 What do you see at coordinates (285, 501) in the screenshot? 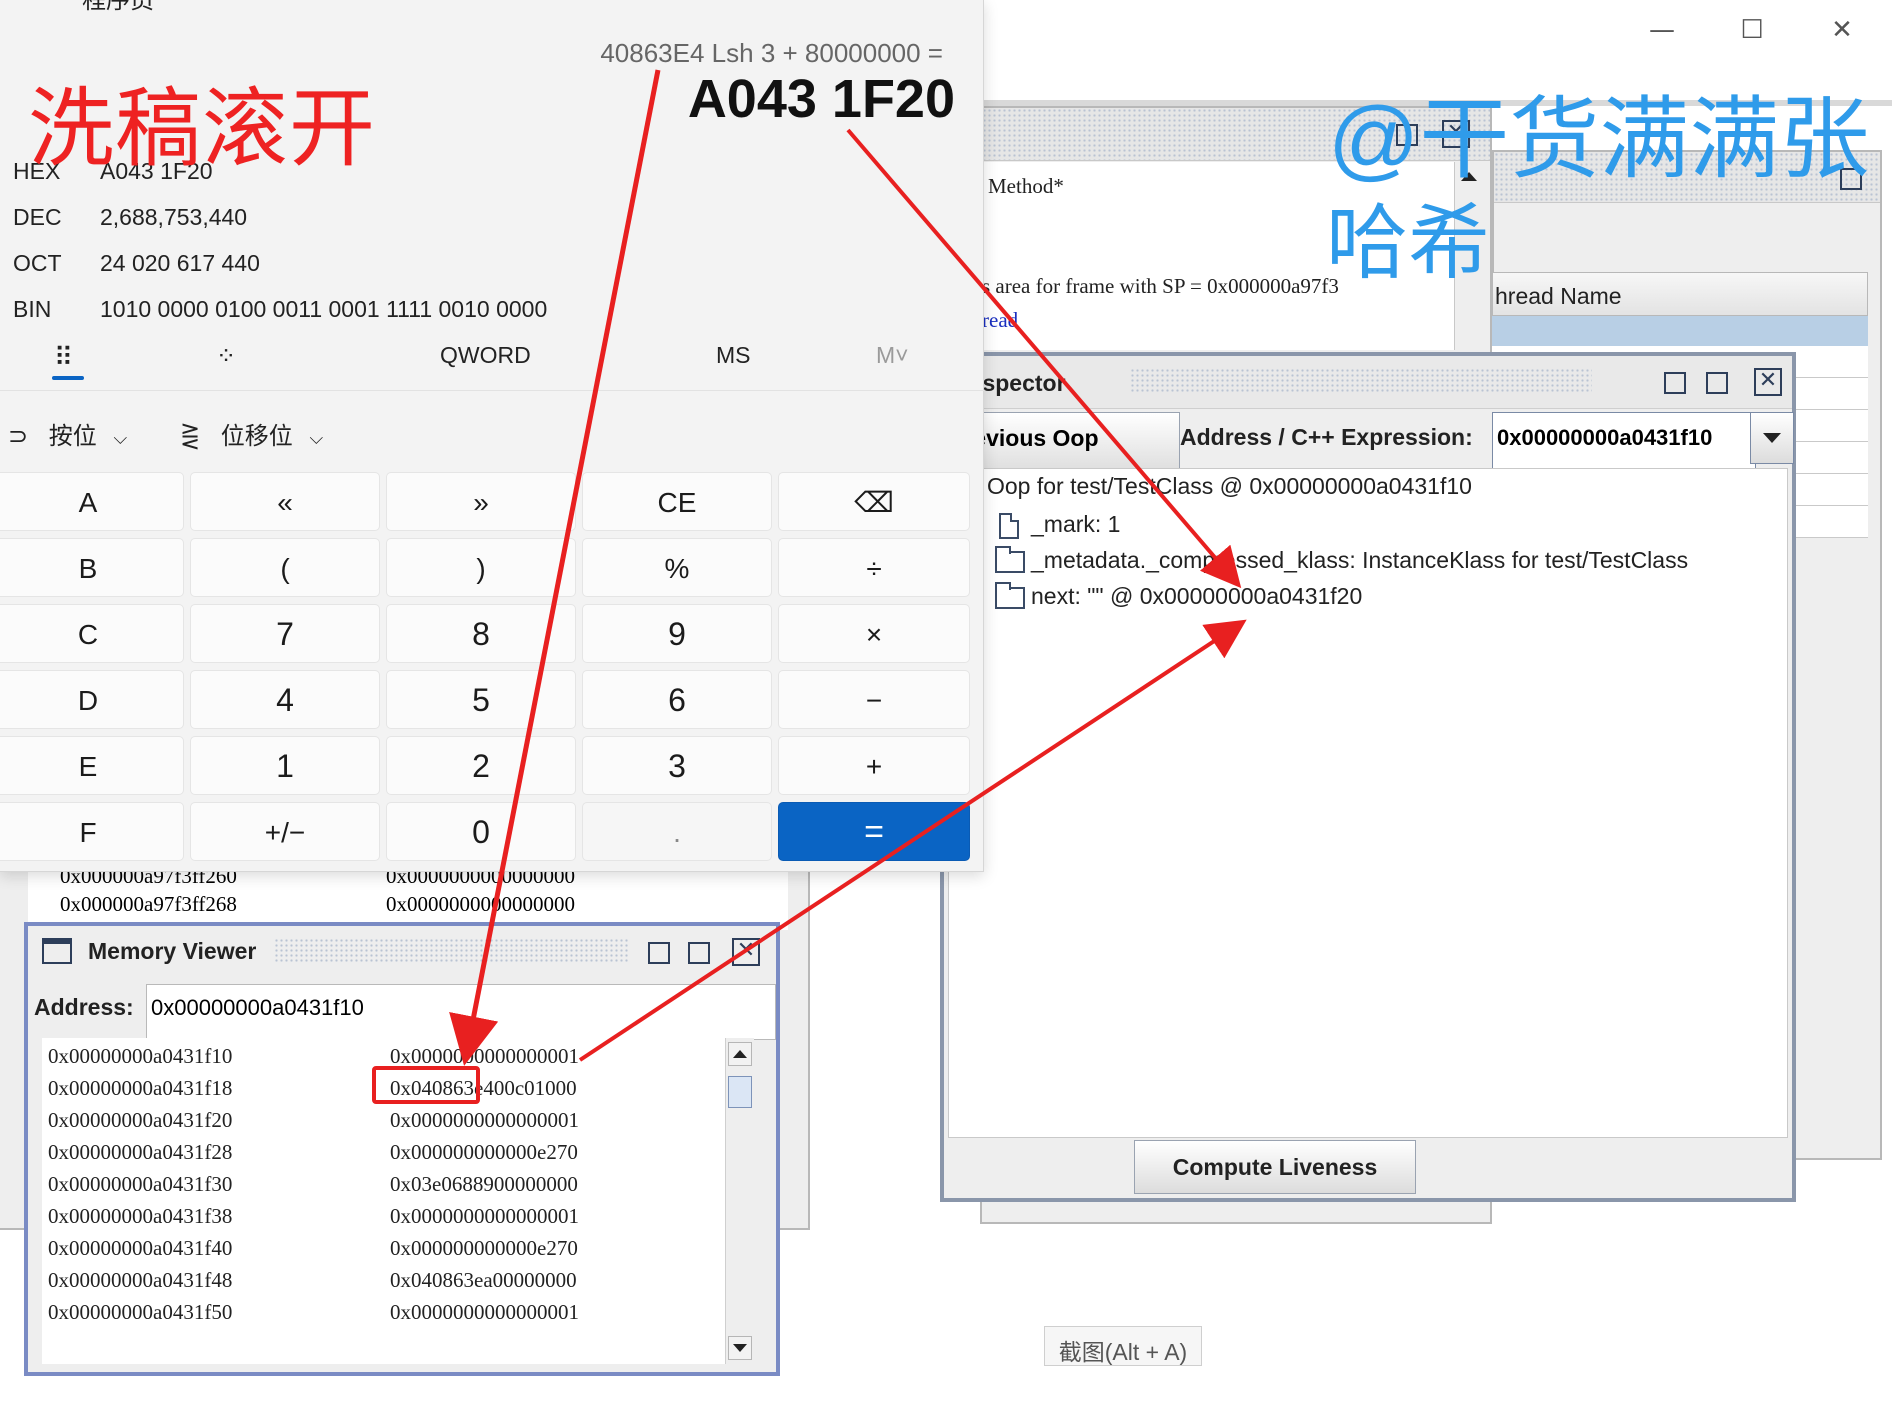
I see `key-left-shift: «` at bounding box center [285, 501].